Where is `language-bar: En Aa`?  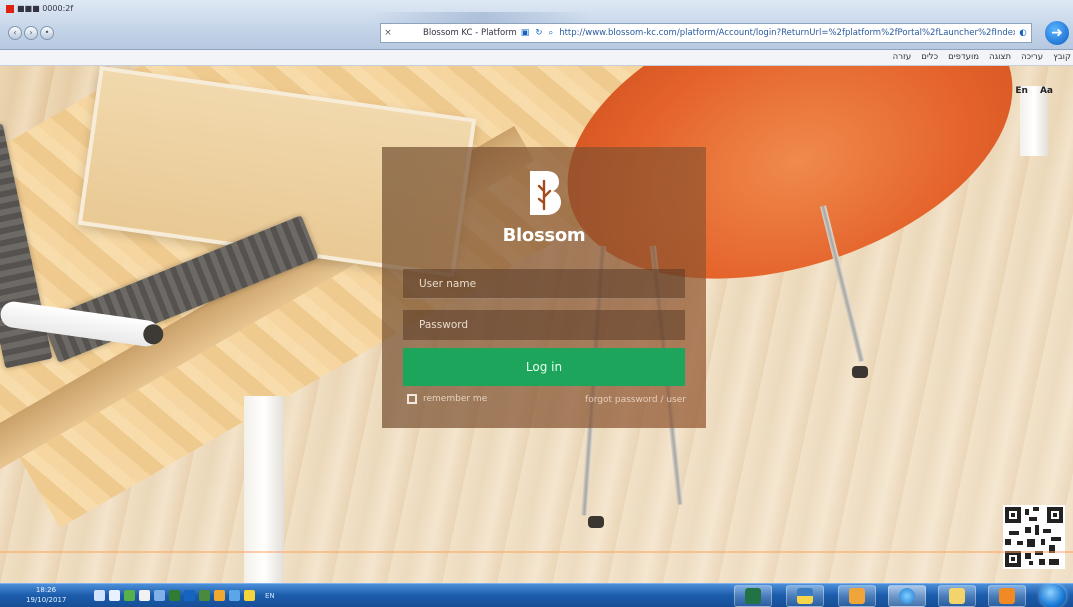 language-bar: En Aa is located at coordinates (1034, 91).